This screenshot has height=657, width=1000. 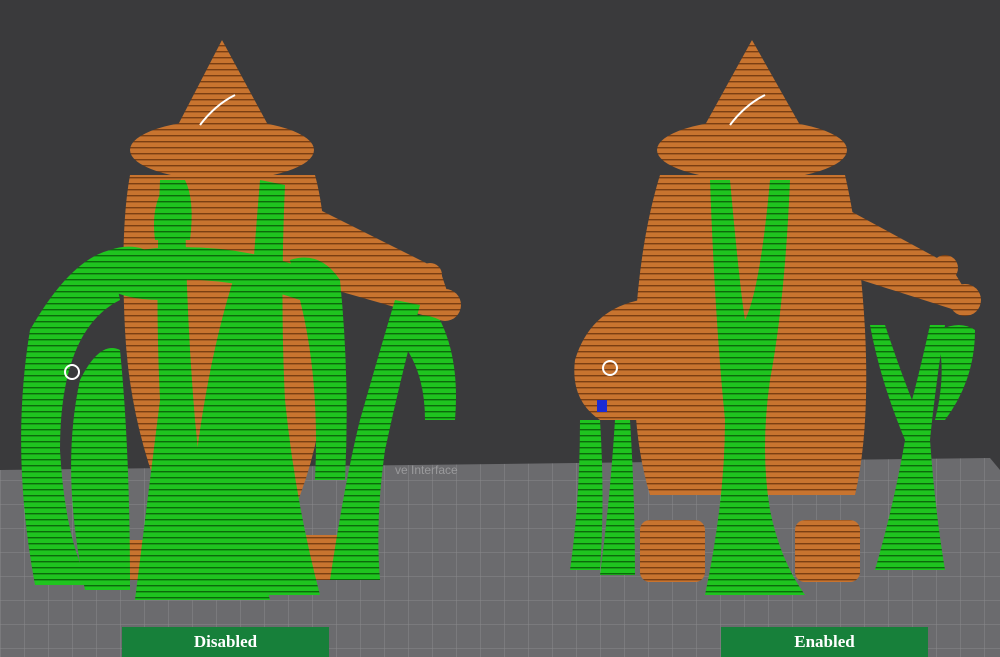 What do you see at coordinates (752, 82) in the screenshot?
I see `right-hat-tip` at bounding box center [752, 82].